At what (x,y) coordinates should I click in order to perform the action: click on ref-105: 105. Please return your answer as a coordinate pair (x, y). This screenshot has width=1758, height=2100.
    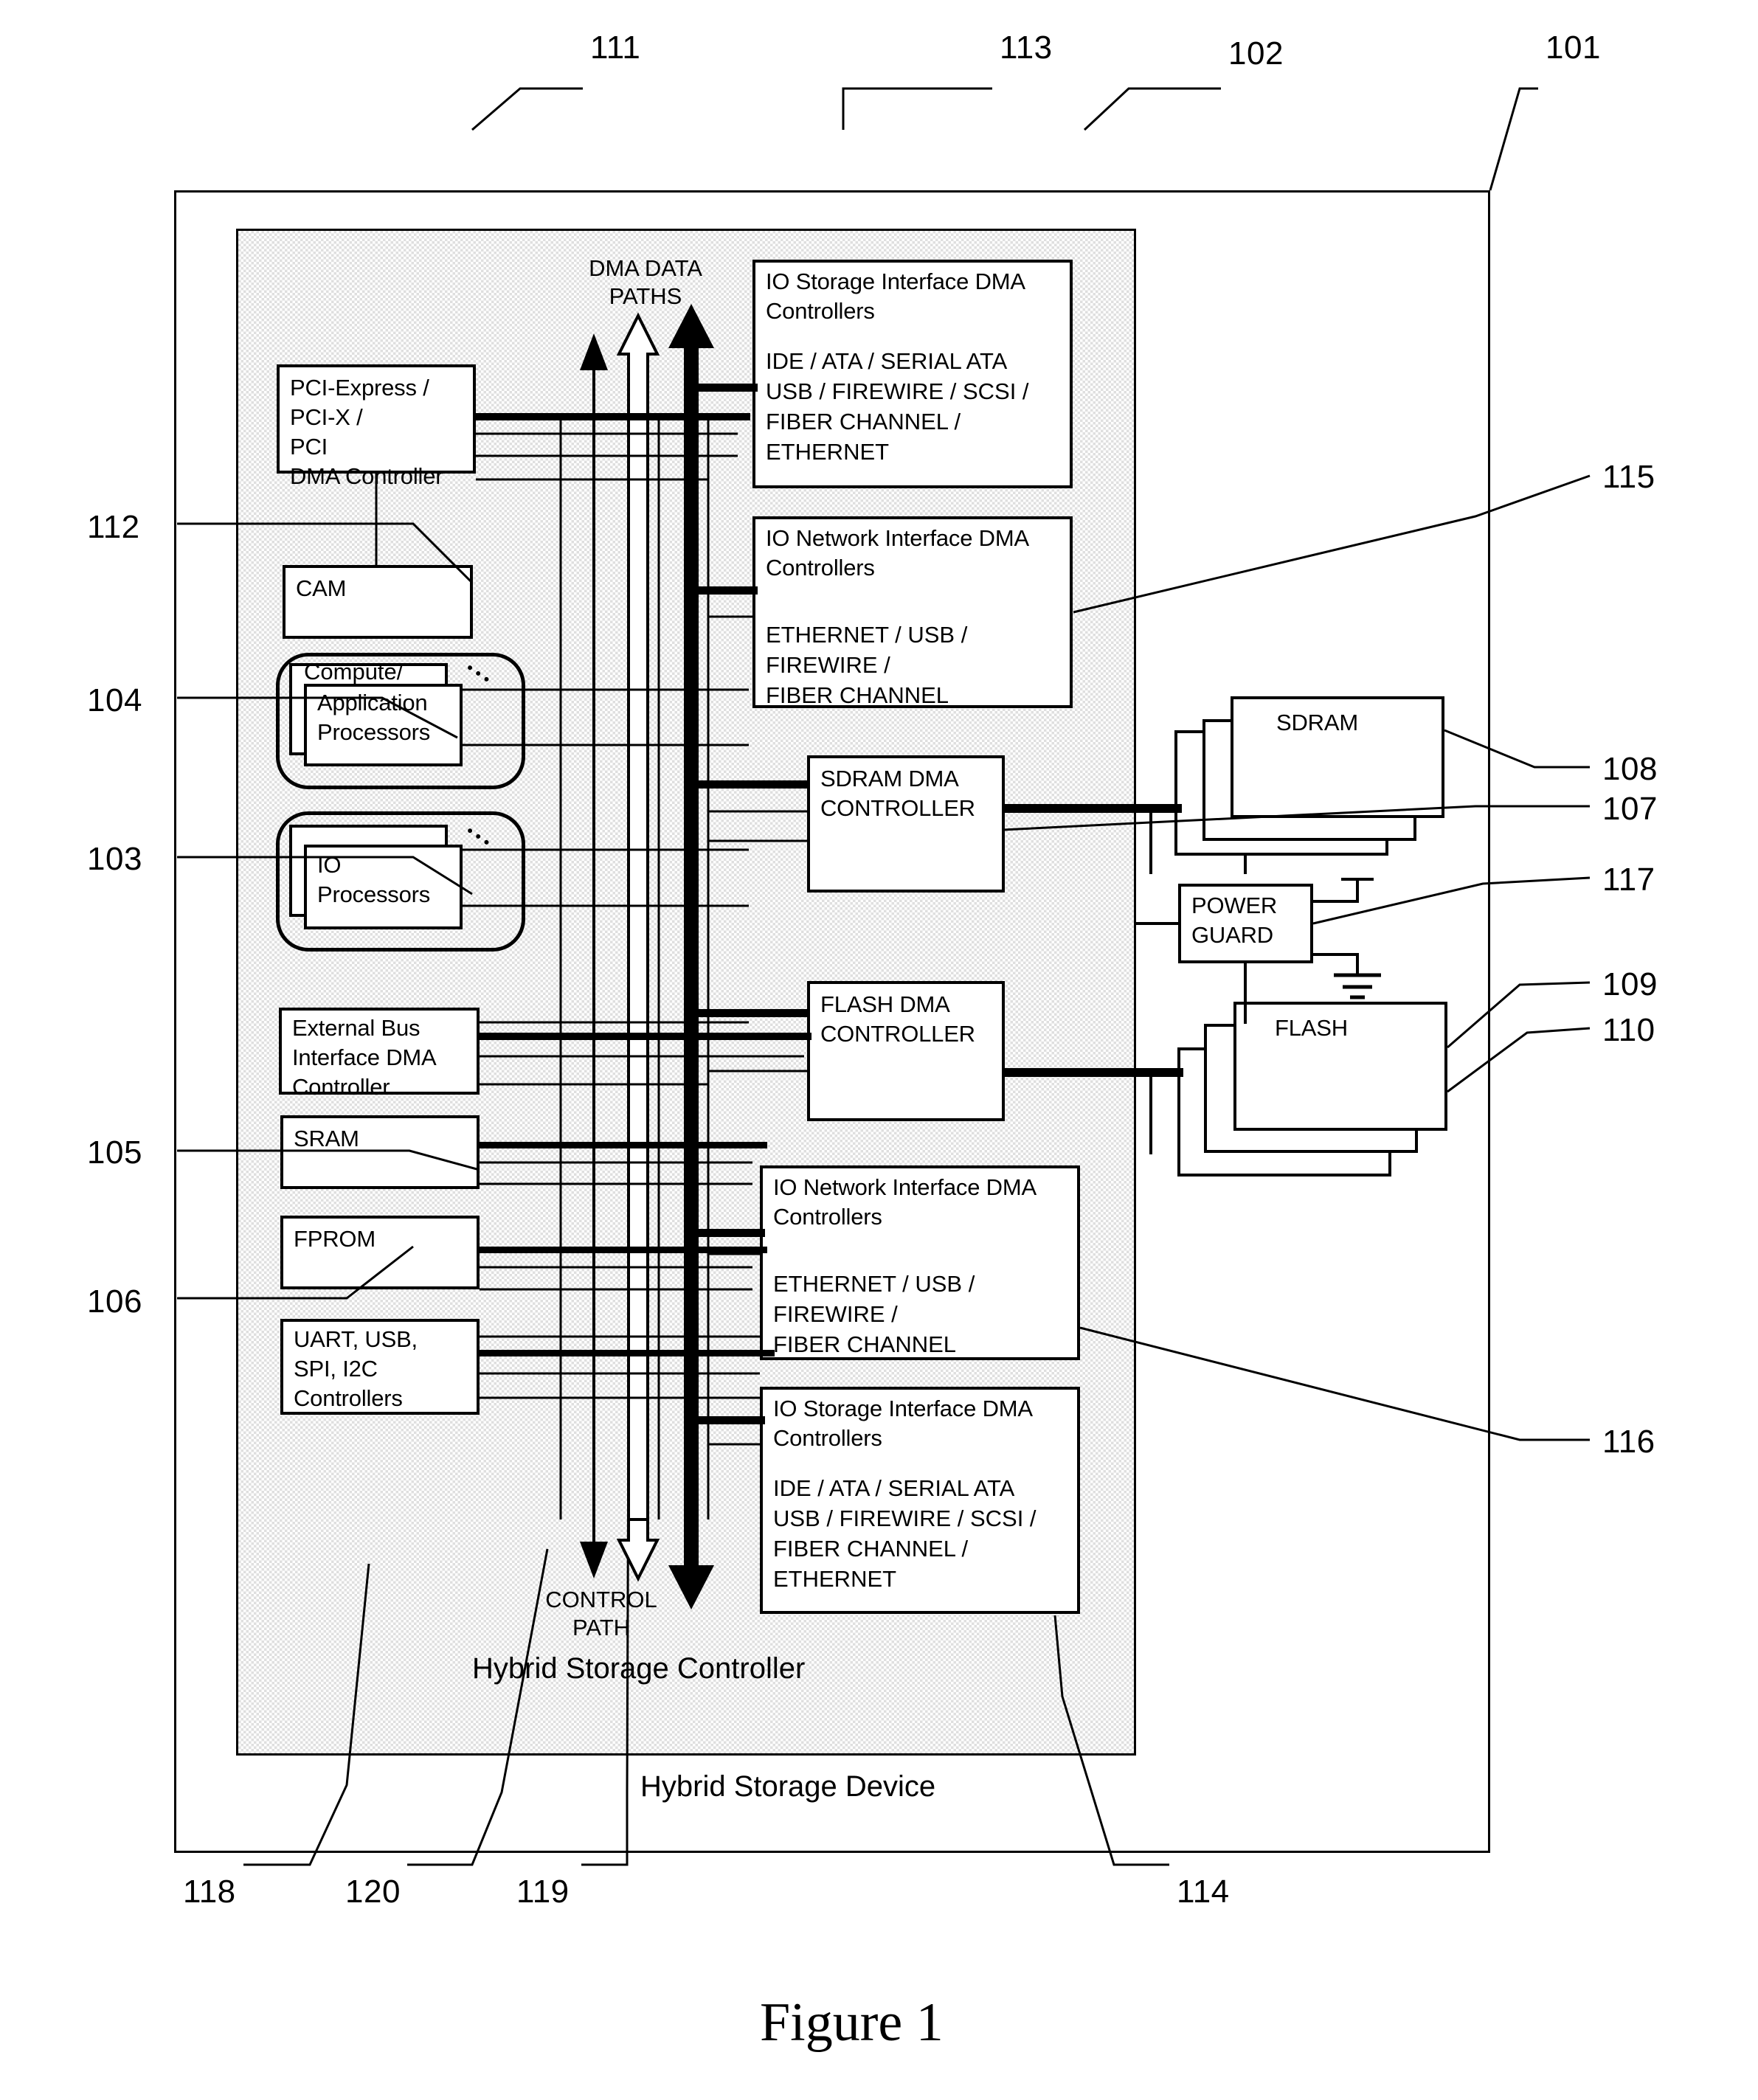
    Looking at the image, I should click on (114, 1152).